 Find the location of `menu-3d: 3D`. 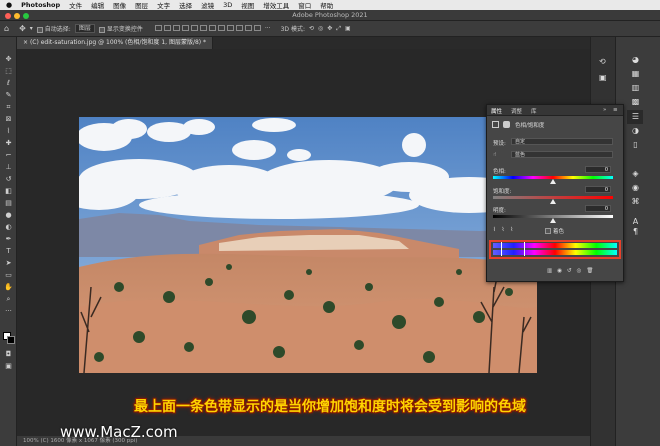

menu-3d: 3D is located at coordinates (227, 5).